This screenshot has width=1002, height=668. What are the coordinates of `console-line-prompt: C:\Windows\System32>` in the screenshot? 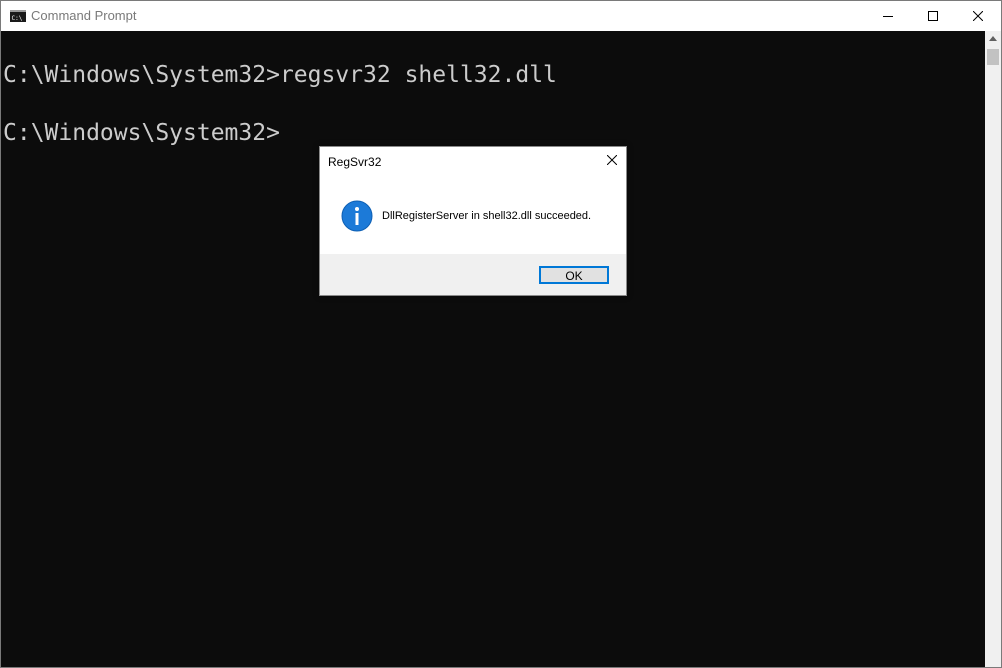 It's located at (141, 133).